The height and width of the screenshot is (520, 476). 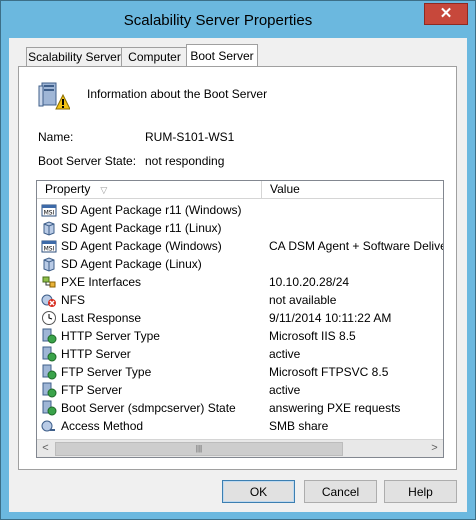 I want to click on row-value: SMB share, so click(x=299, y=426).